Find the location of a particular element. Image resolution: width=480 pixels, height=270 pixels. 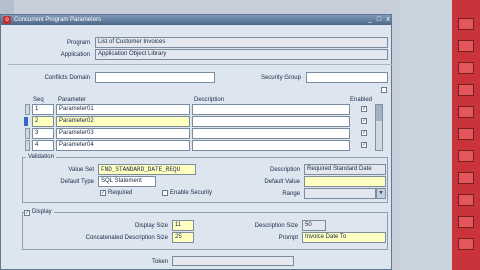

maximize-icon: □ is located at coordinates (379, 20).